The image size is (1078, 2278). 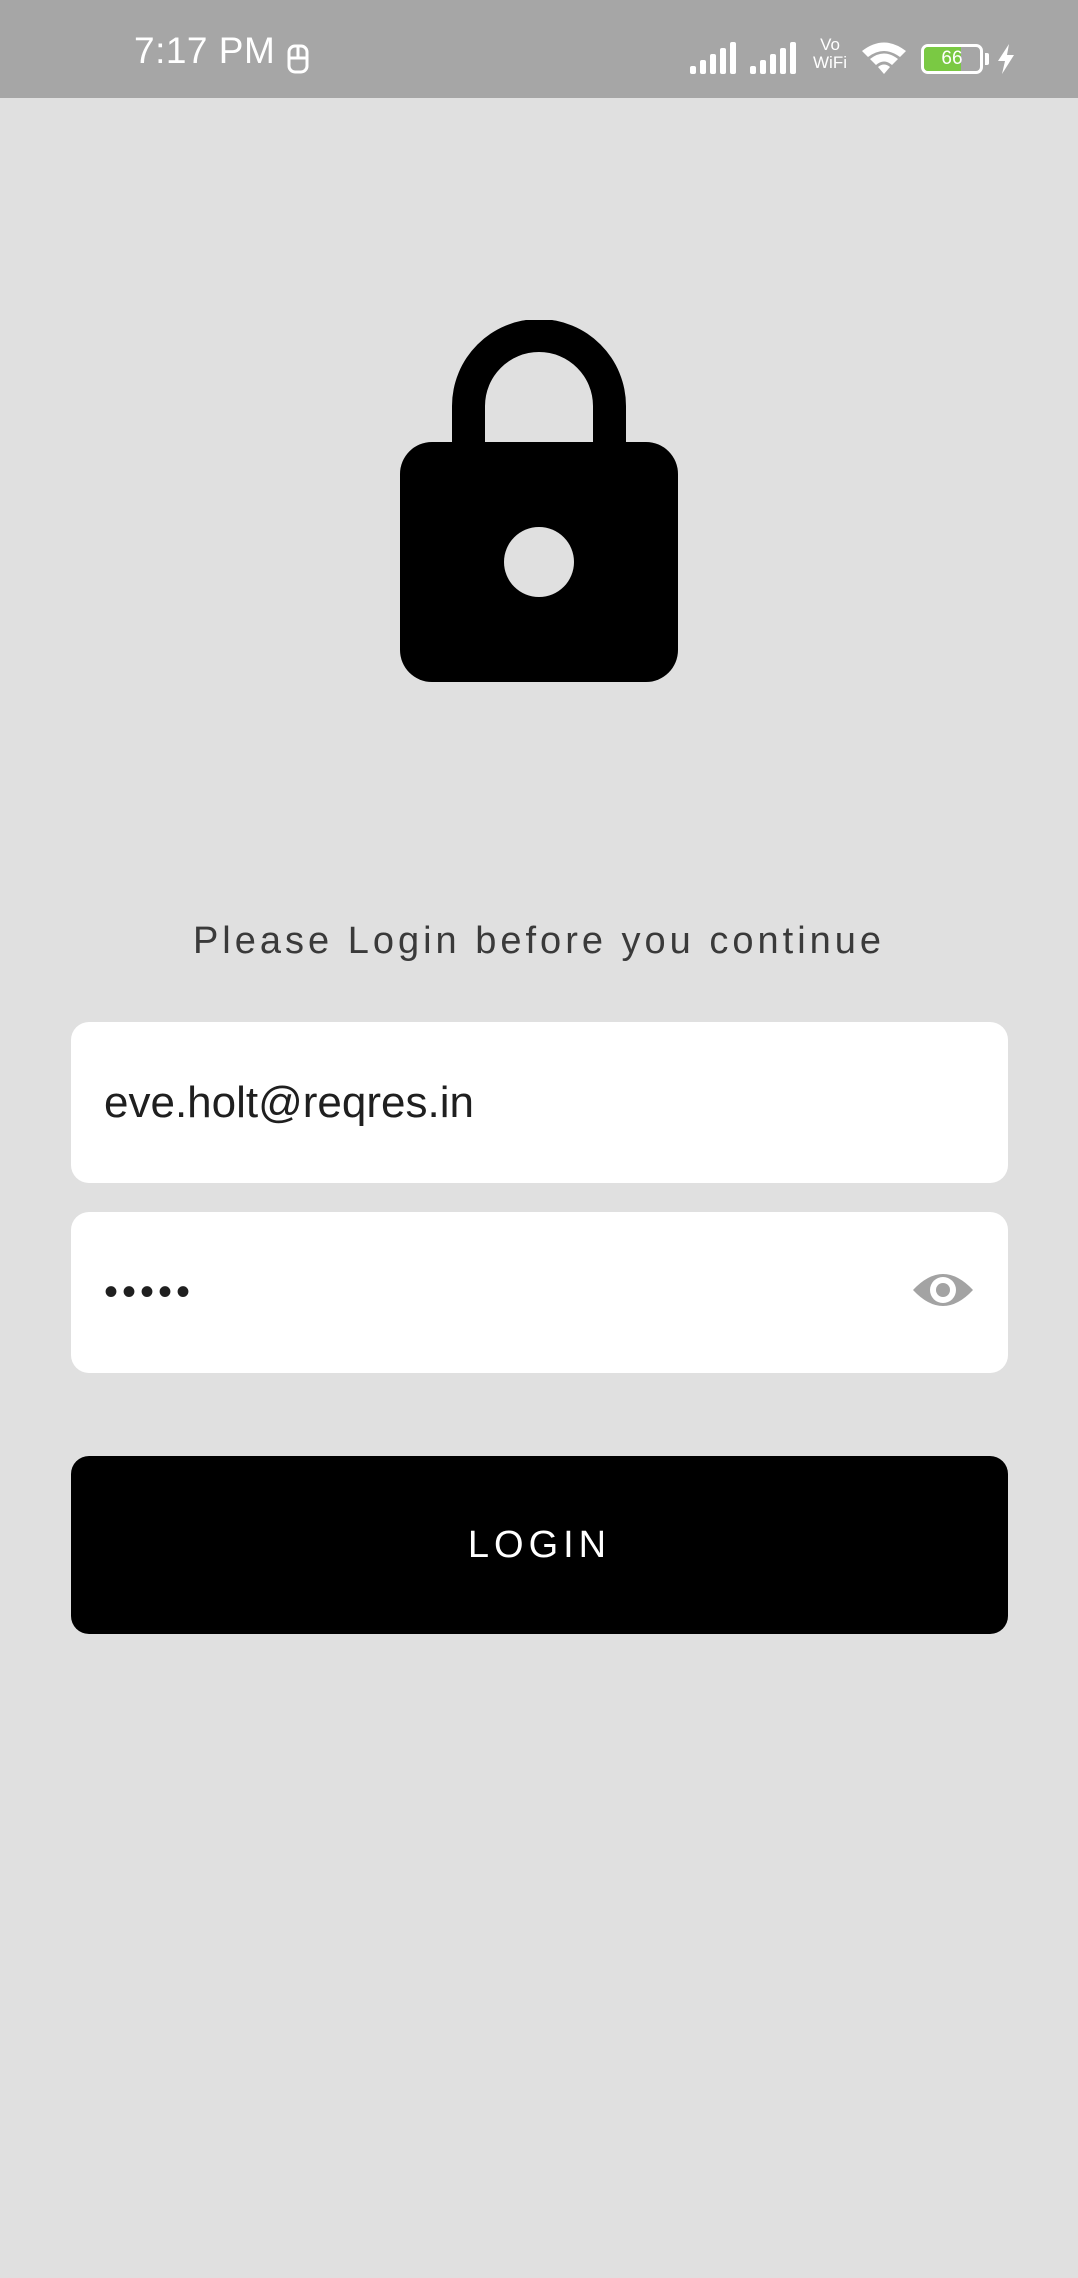 I want to click on email-field: eve.holt@reqres.in, so click(x=539, y=1102).